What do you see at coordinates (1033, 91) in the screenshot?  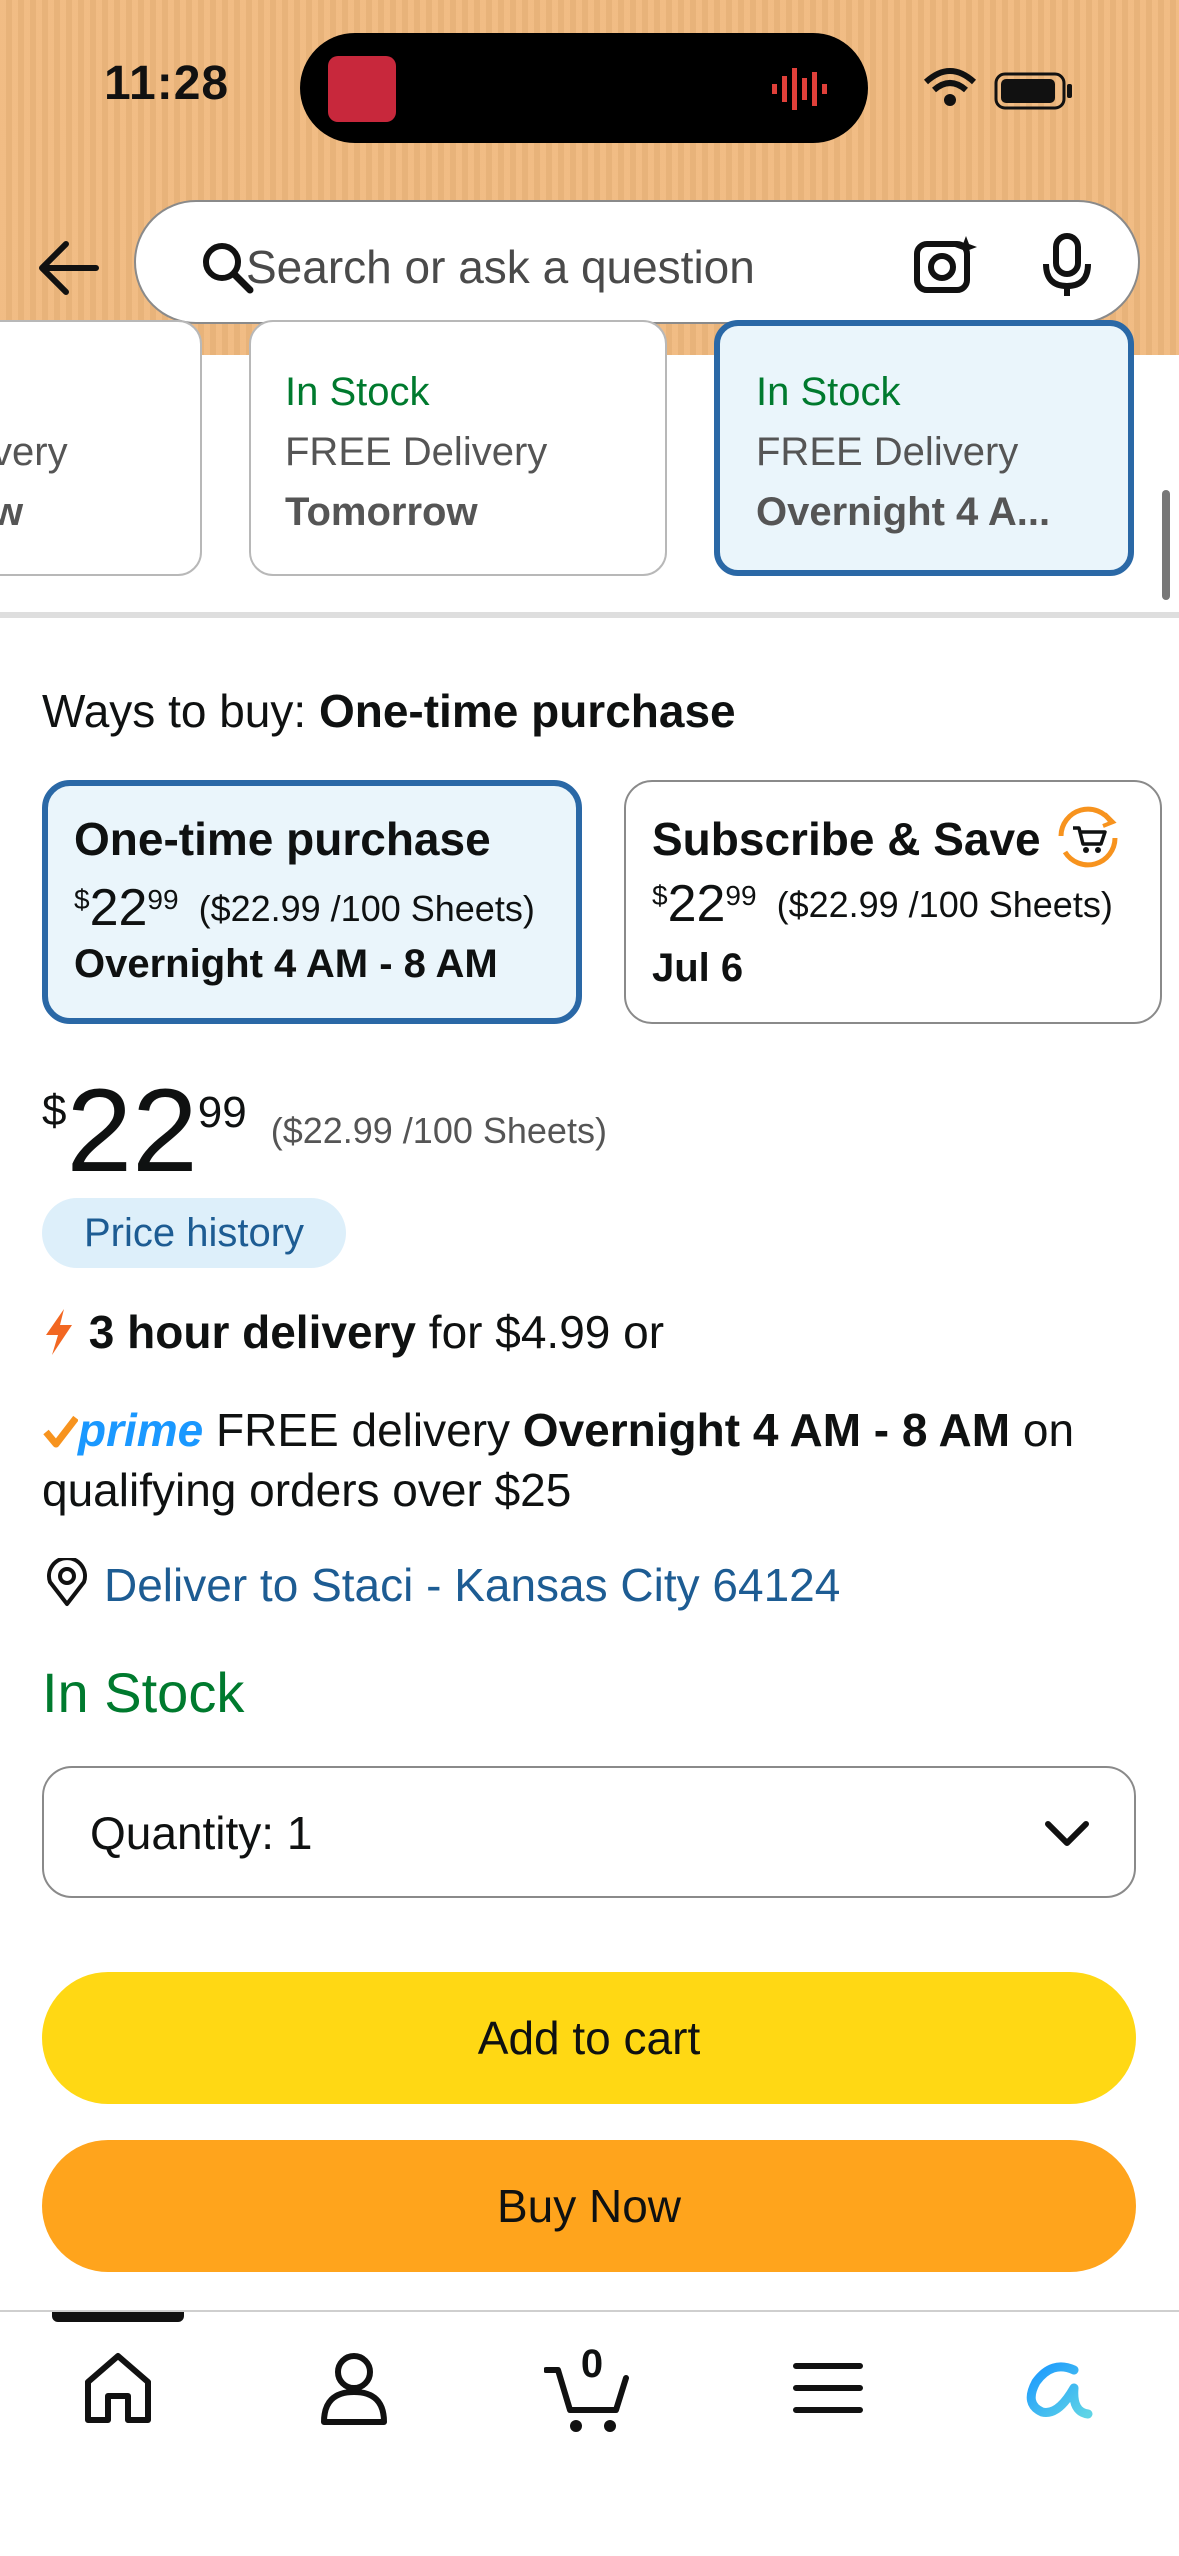 I see `battery-icon` at bounding box center [1033, 91].